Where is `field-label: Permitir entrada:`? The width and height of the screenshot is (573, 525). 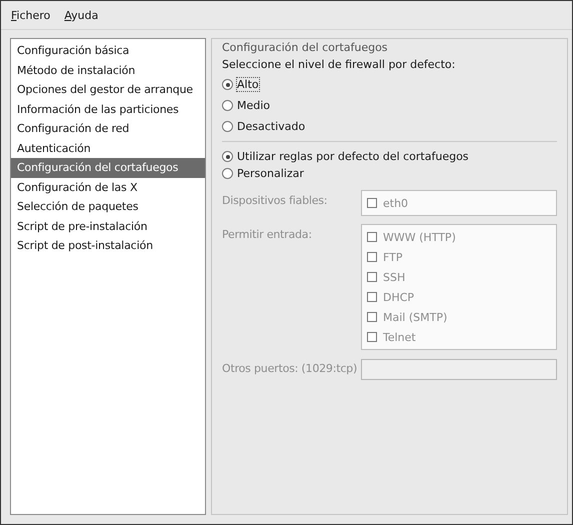 field-label: Permitir entrada: is located at coordinates (267, 234).